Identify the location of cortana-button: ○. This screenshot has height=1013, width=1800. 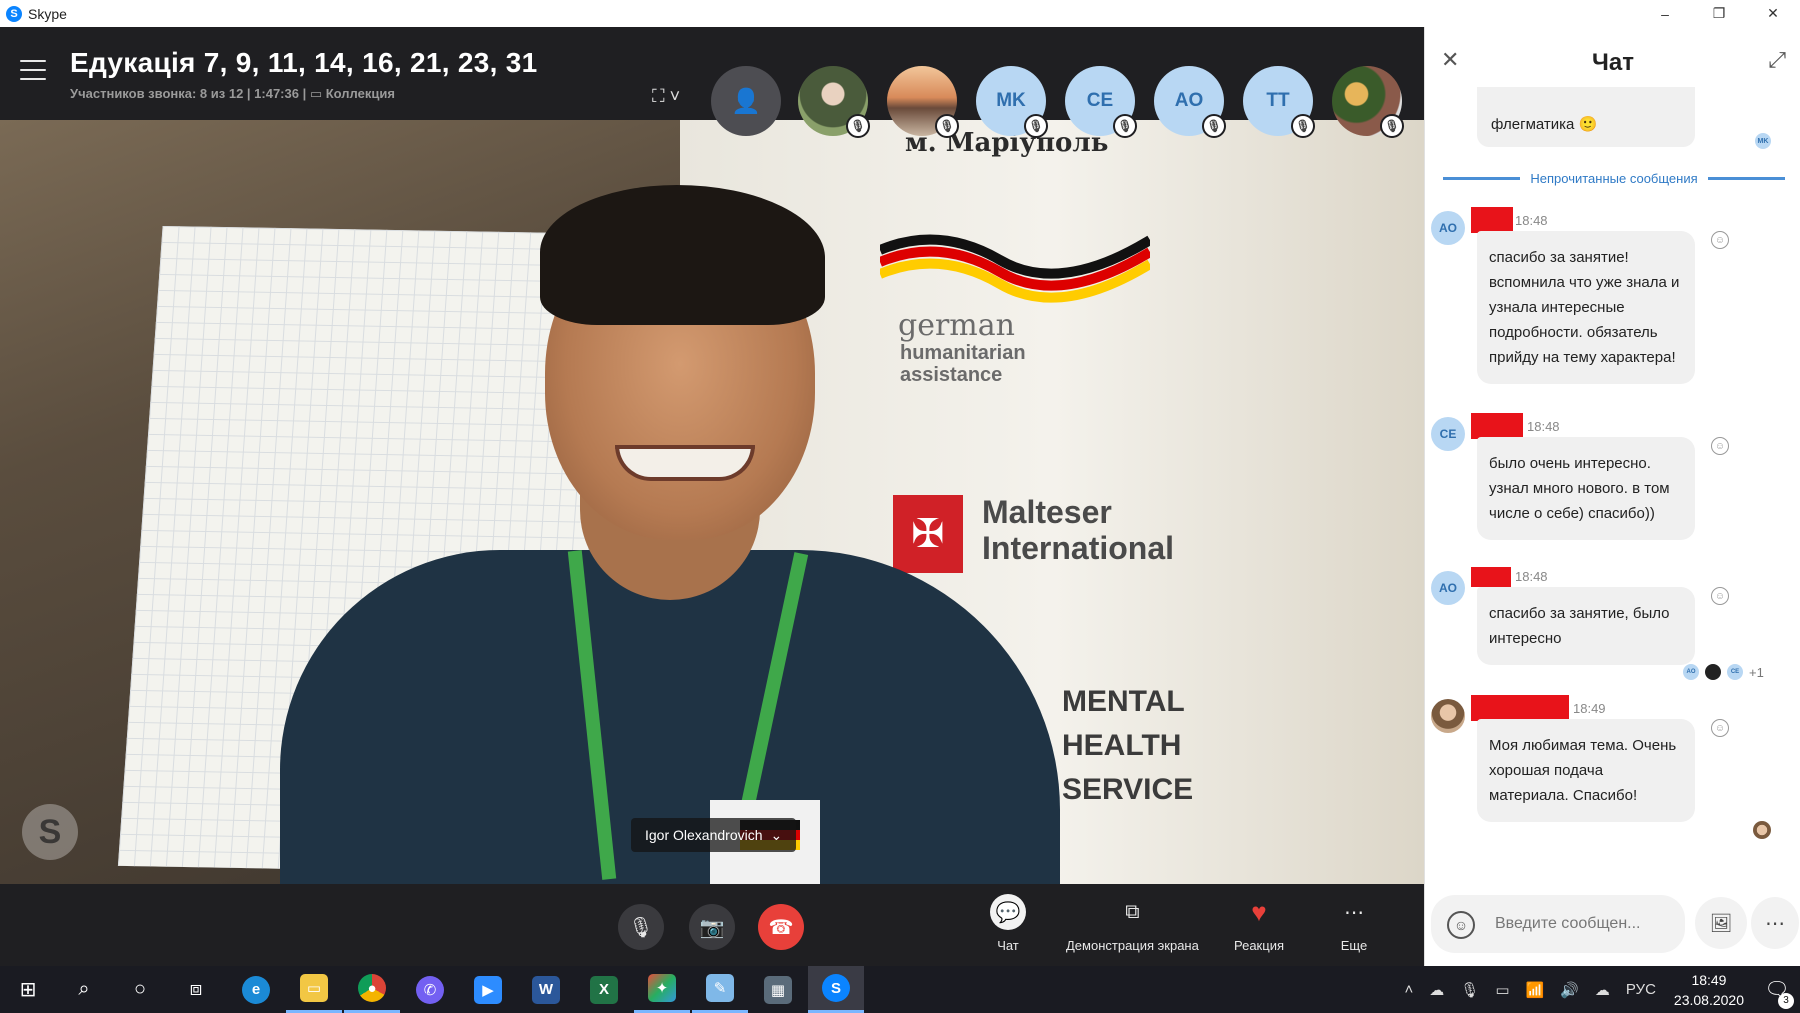
(140, 989).